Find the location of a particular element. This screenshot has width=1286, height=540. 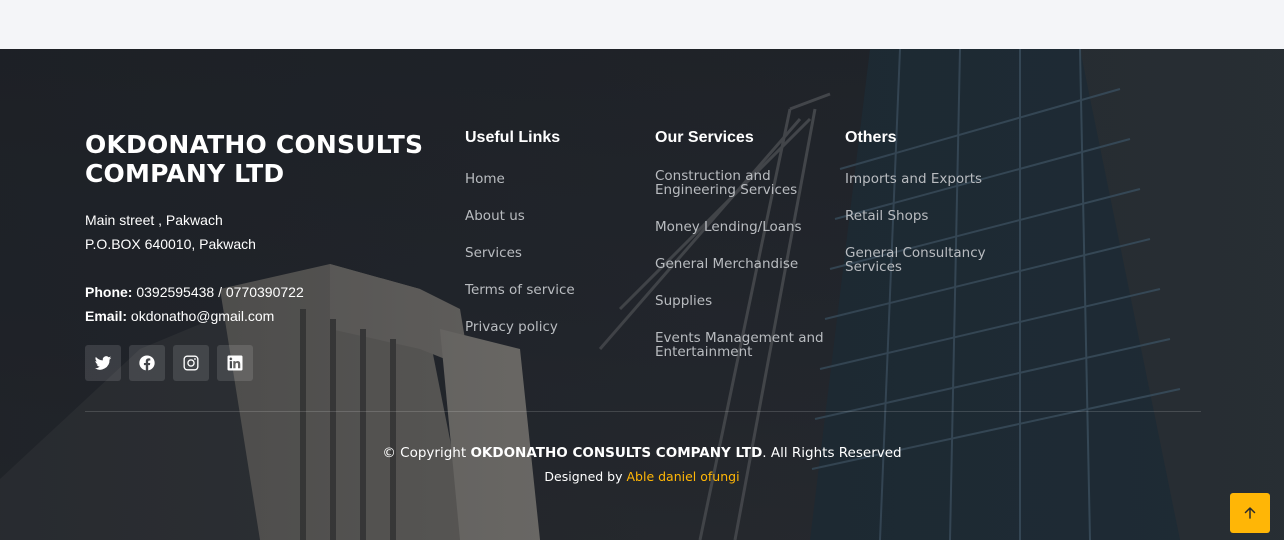

designed-by-text: Designed by Able daniel ofungi is located at coordinates (642, 476).